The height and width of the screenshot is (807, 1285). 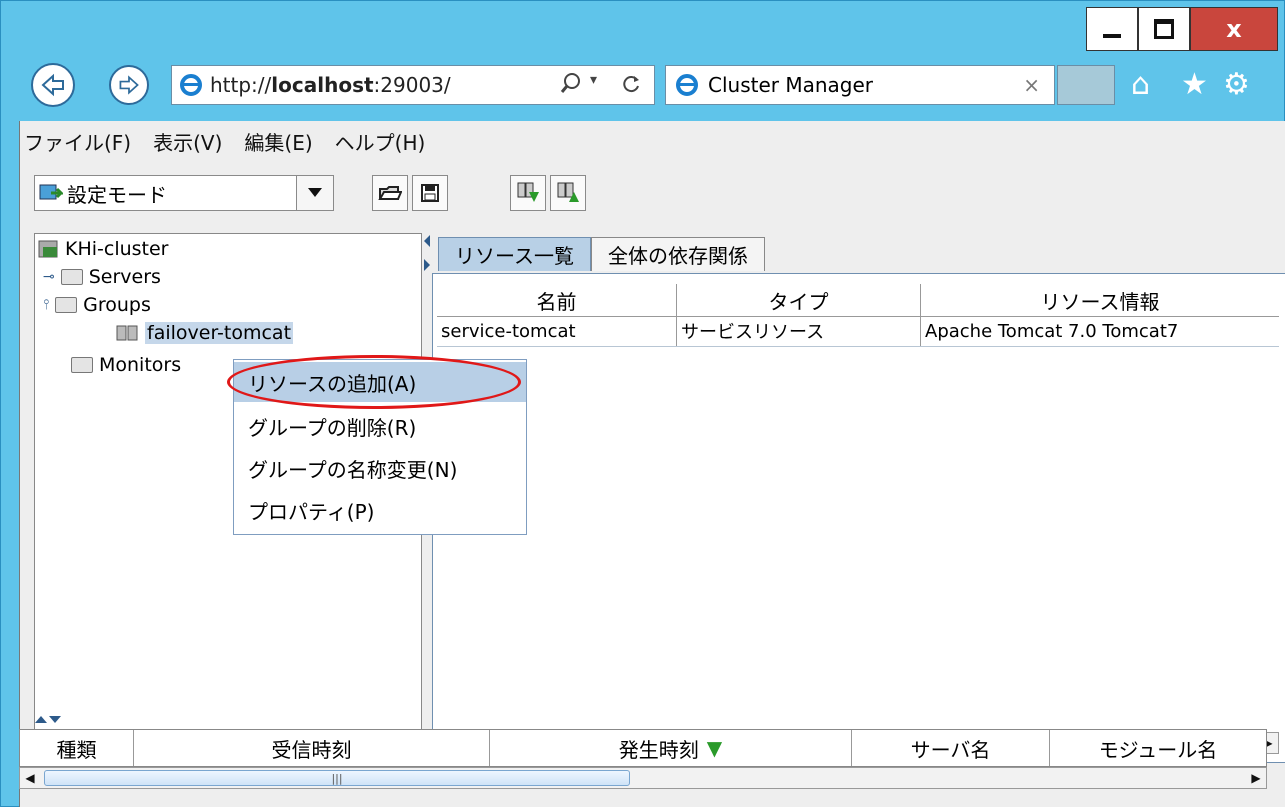 What do you see at coordinates (557, 331) in the screenshot?
I see `cell-name: service-tomcat` at bounding box center [557, 331].